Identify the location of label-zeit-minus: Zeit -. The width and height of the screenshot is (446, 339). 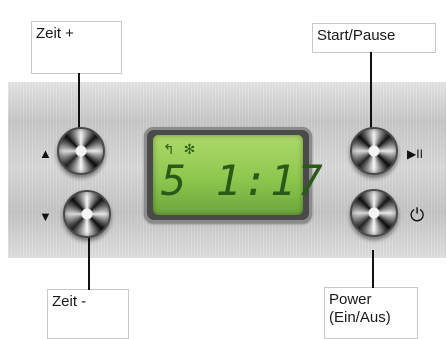
(88, 314).